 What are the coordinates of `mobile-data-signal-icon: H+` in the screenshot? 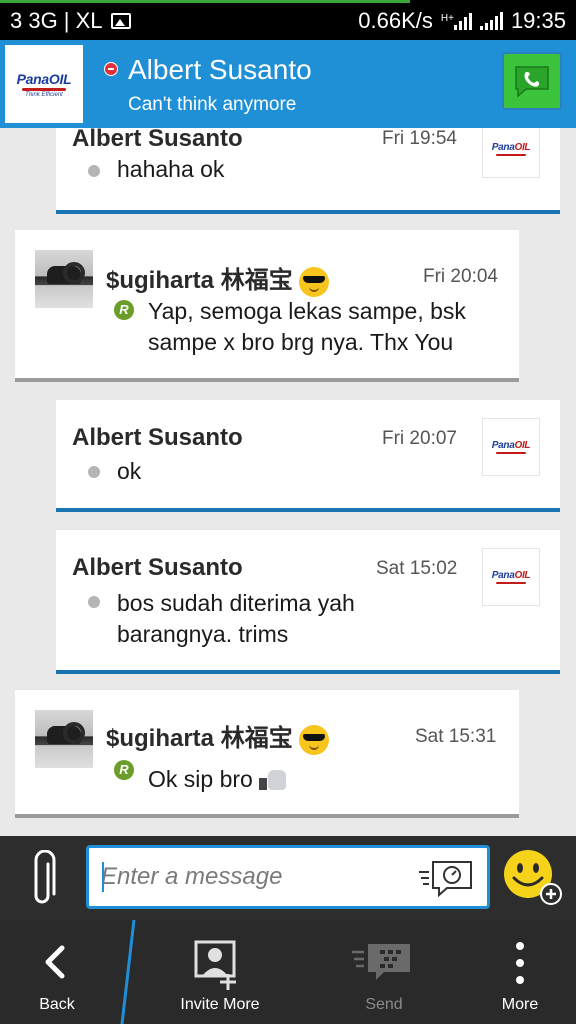 It's located at (456, 21).